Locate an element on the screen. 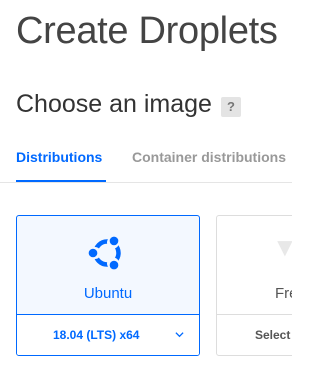 The width and height of the screenshot is (320, 366). help-icon: ? is located at coordinates (230, 106).